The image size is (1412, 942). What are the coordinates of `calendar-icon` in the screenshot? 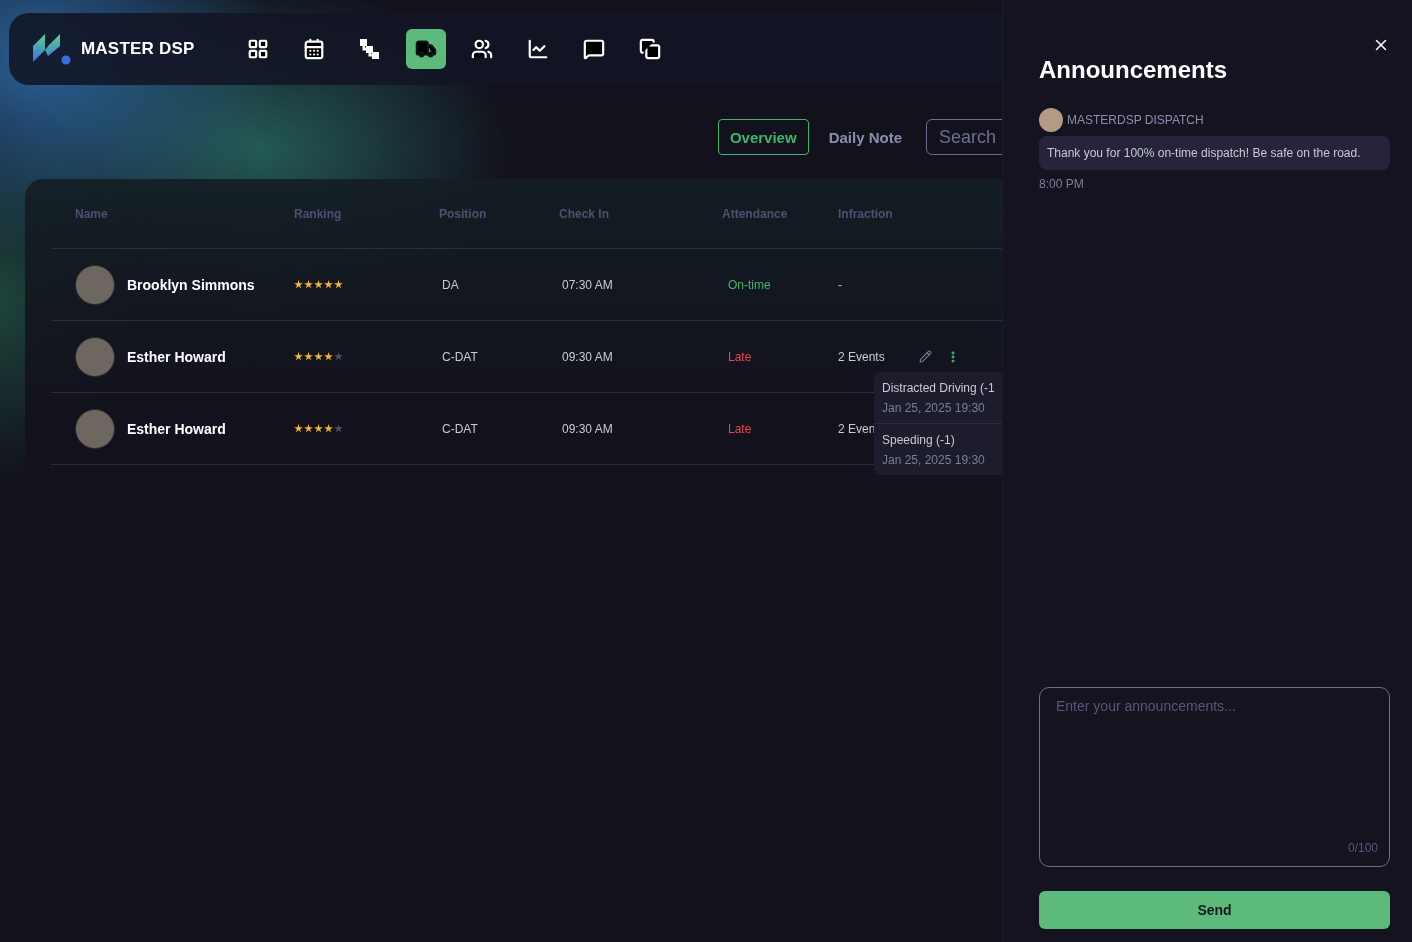 It's located at (314, 49).